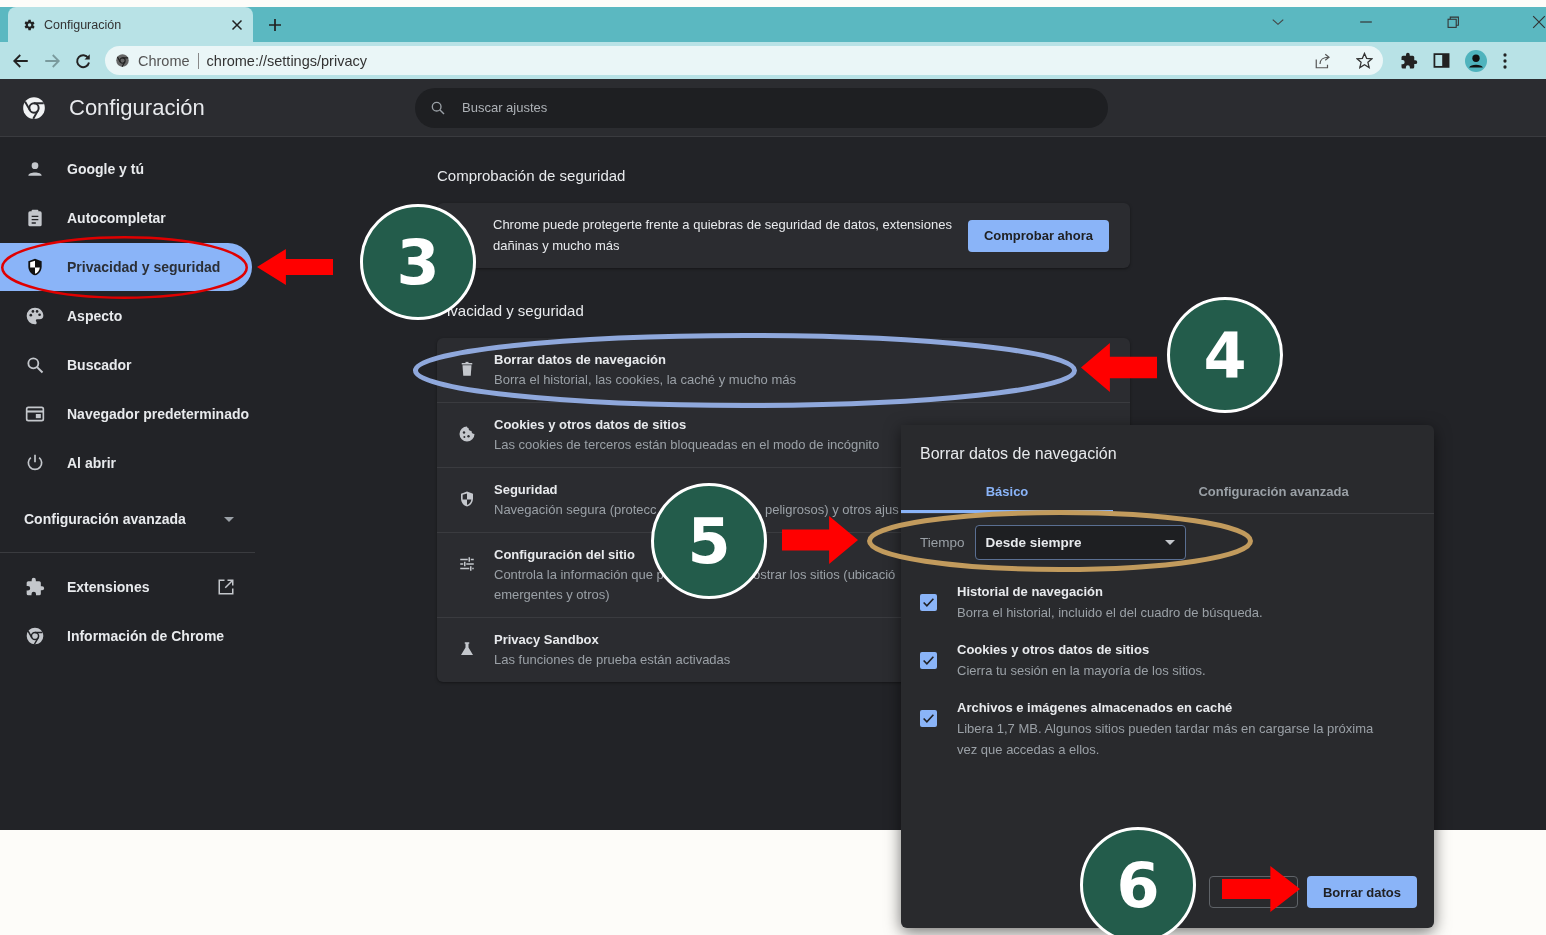 Image resolution: width=1546 pixels, height=935 pixels. Describe the element at coordinates (126, 169) in the screenshot. I see `sidebar-item: Google y tú` at that location.